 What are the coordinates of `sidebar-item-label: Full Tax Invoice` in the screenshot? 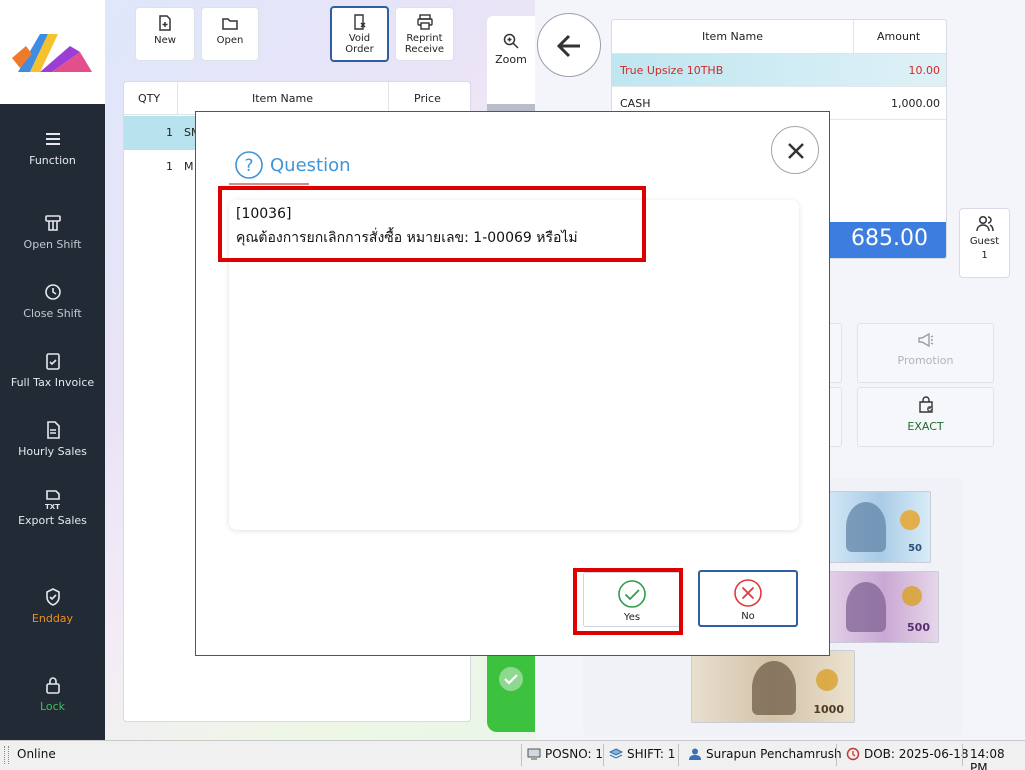 It's located at (52, 382).